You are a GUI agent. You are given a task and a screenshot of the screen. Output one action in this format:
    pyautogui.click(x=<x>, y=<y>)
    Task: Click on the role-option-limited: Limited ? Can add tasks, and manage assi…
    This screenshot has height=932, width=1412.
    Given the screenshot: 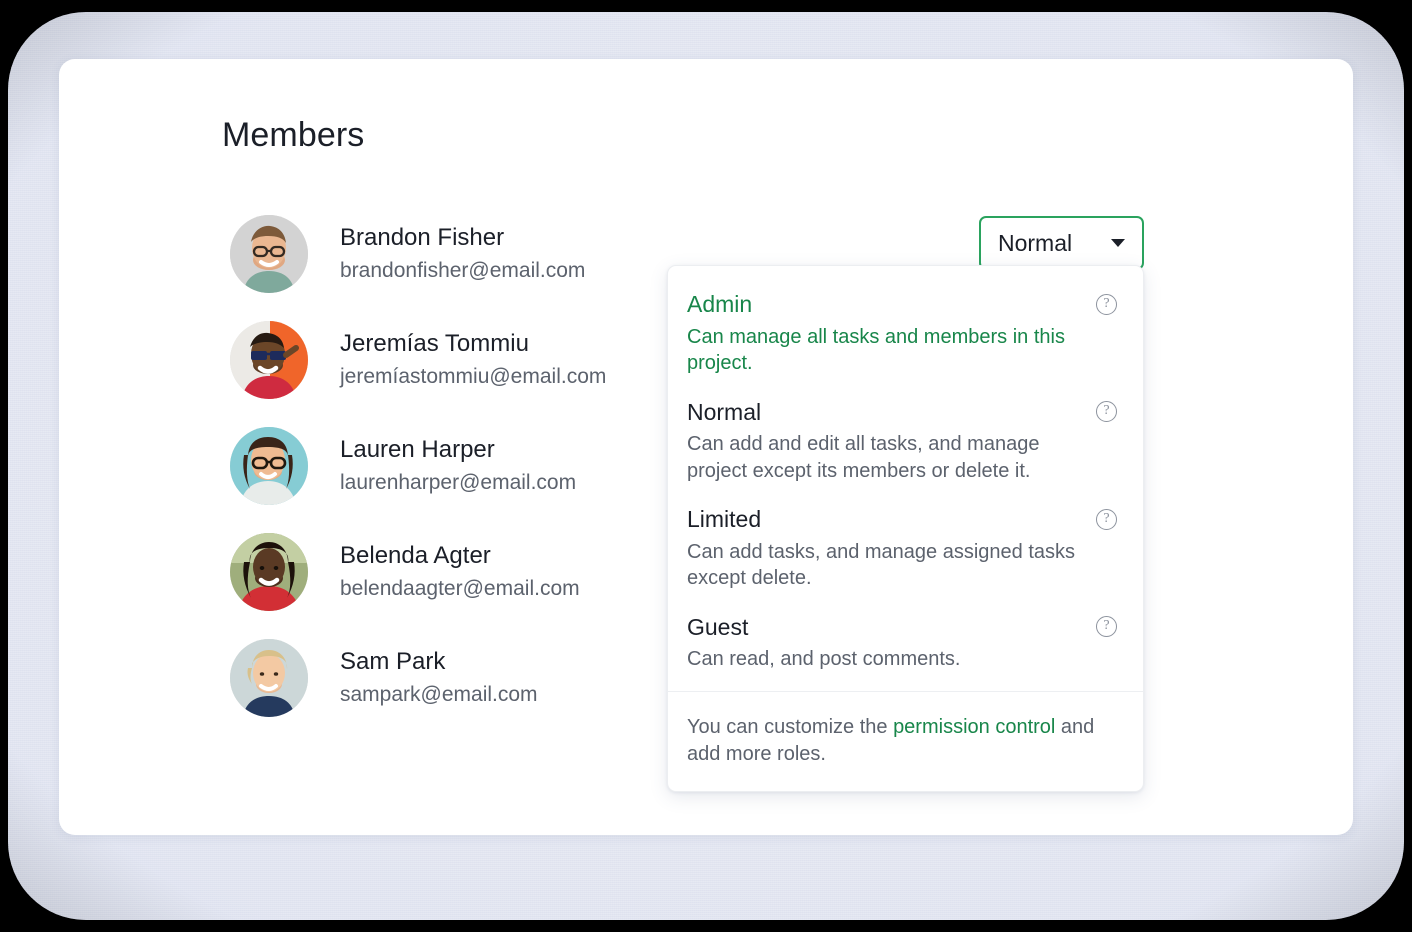 What is the action you would take?
    pyautogui.click(x=905, y=548)
    